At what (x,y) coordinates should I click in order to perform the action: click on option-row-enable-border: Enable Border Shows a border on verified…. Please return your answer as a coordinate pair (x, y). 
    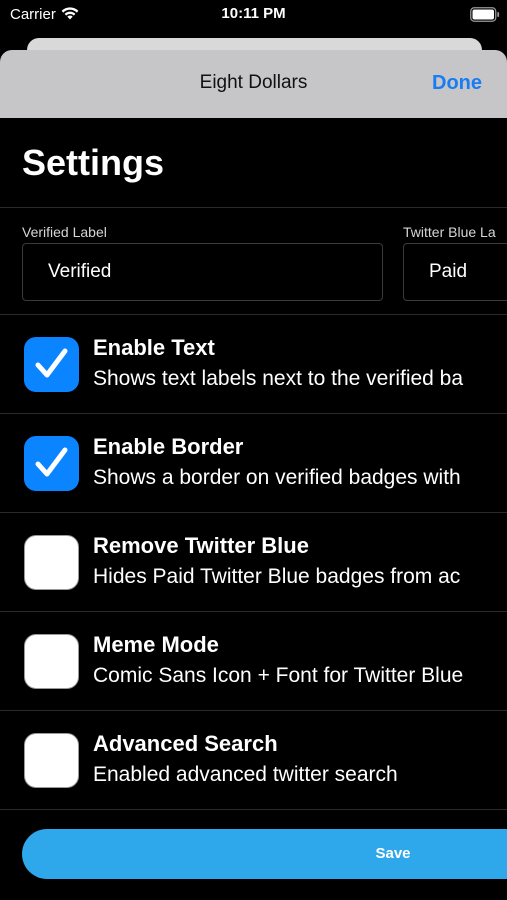
    Looking at the image, I should click on (253, 463).